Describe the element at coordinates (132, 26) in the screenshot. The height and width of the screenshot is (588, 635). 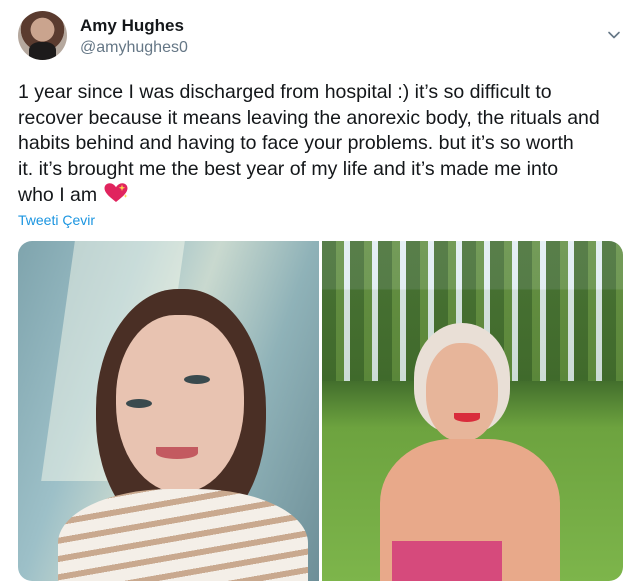
I see `display-name: Amy Hughes` at that location.